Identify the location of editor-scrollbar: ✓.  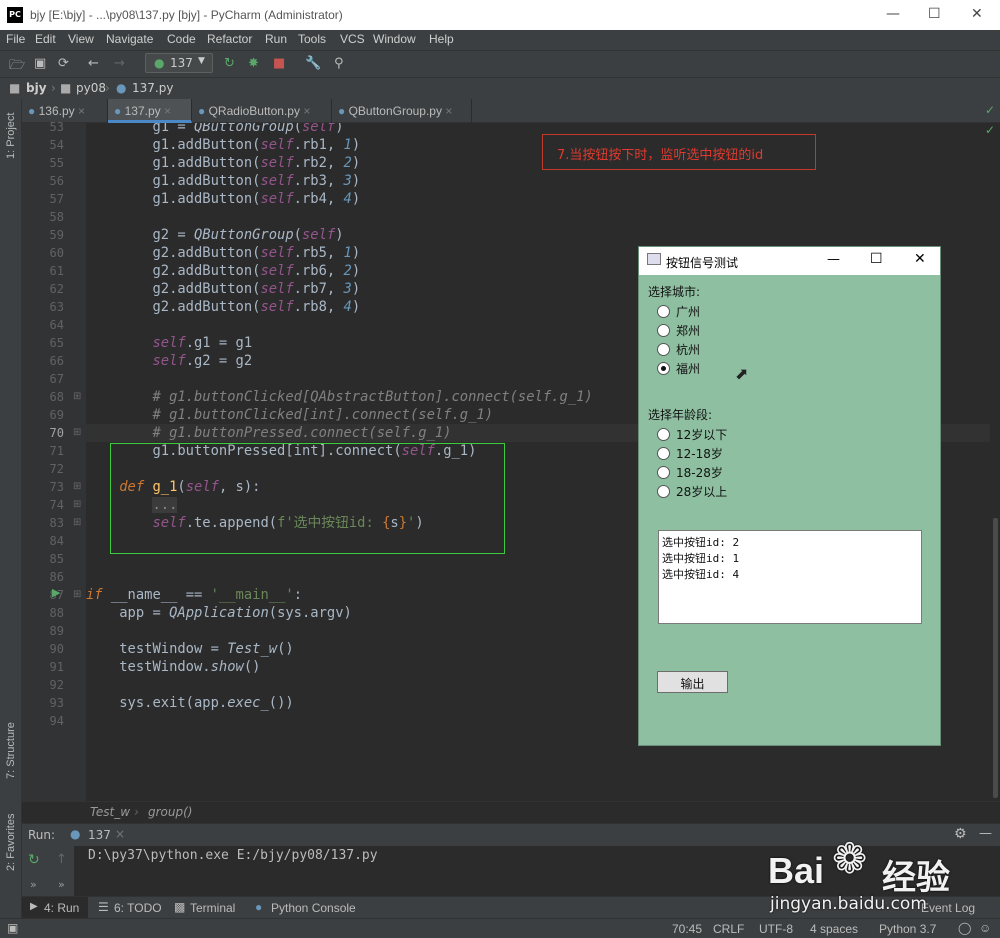
(992, 462).